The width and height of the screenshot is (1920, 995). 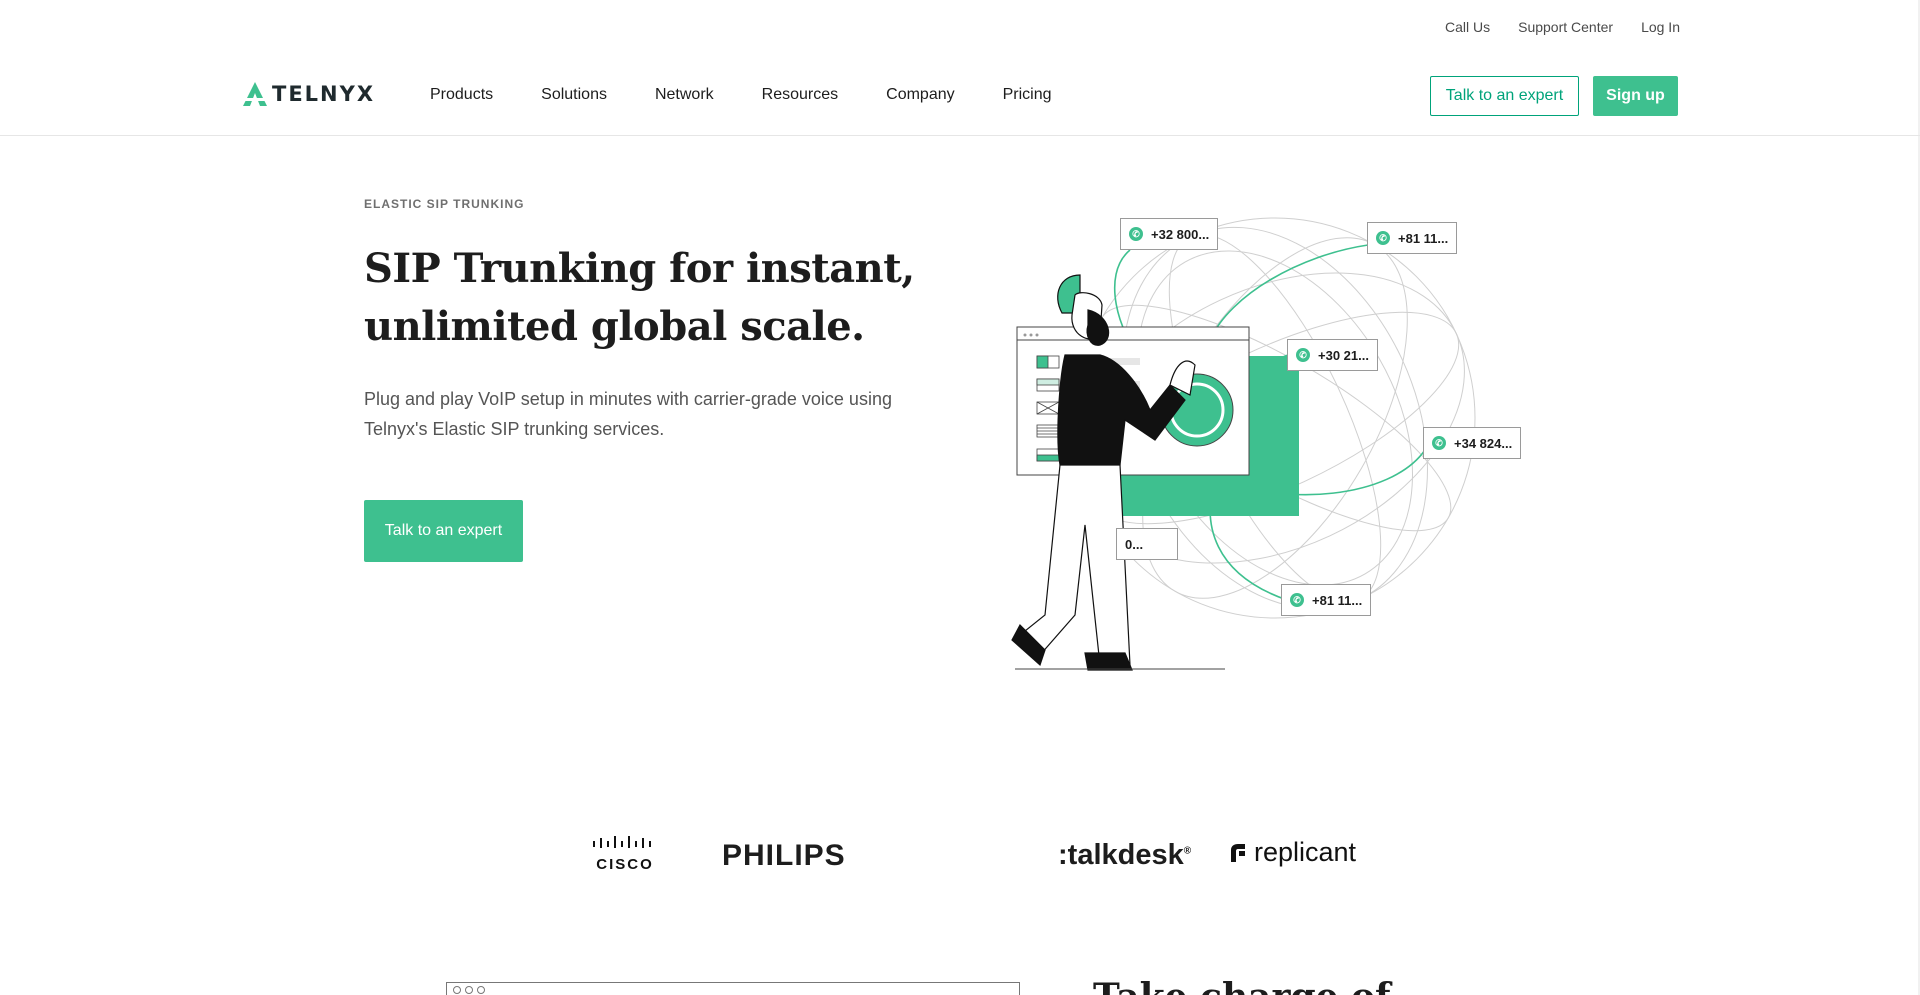 I want to click on logo-wordmark: TELNYX, so click(x=324, y=94).